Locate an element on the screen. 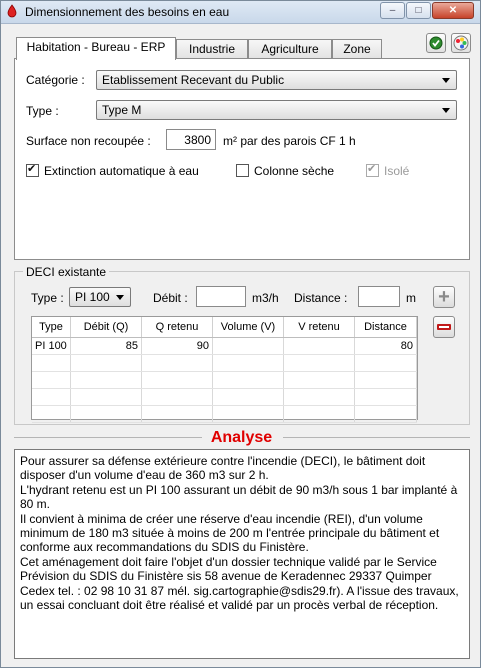 The height and width of the screenshot is (668, 481). categorie-label: Catégorie : is located at coordinates (55, 80).